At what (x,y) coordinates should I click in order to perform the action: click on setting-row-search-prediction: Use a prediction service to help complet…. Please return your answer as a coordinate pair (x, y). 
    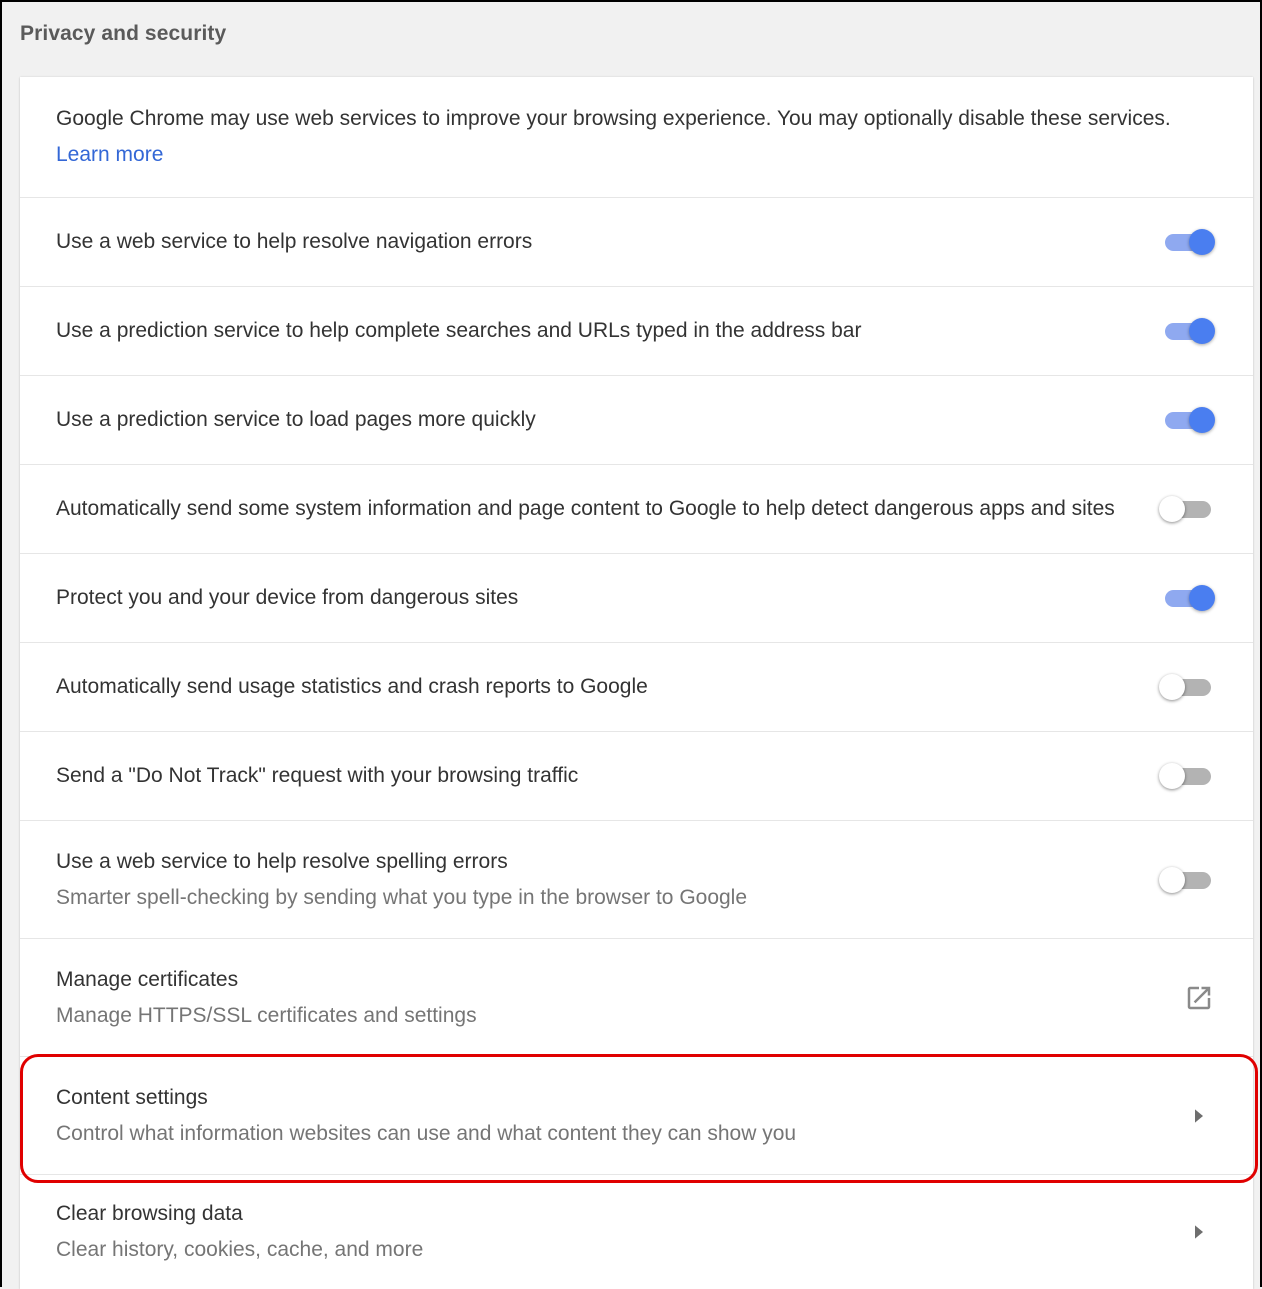
    Looking at the image, I should click on (636, 330).